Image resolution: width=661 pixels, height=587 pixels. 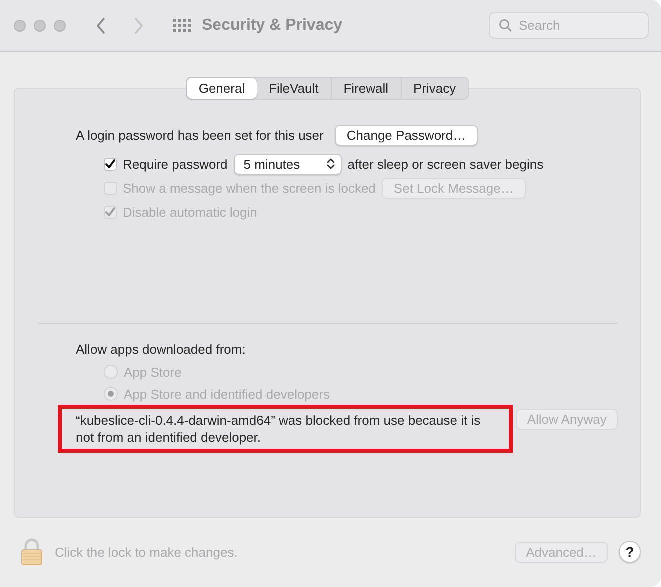 I want to click on close-button, so click(x=20, y=26).